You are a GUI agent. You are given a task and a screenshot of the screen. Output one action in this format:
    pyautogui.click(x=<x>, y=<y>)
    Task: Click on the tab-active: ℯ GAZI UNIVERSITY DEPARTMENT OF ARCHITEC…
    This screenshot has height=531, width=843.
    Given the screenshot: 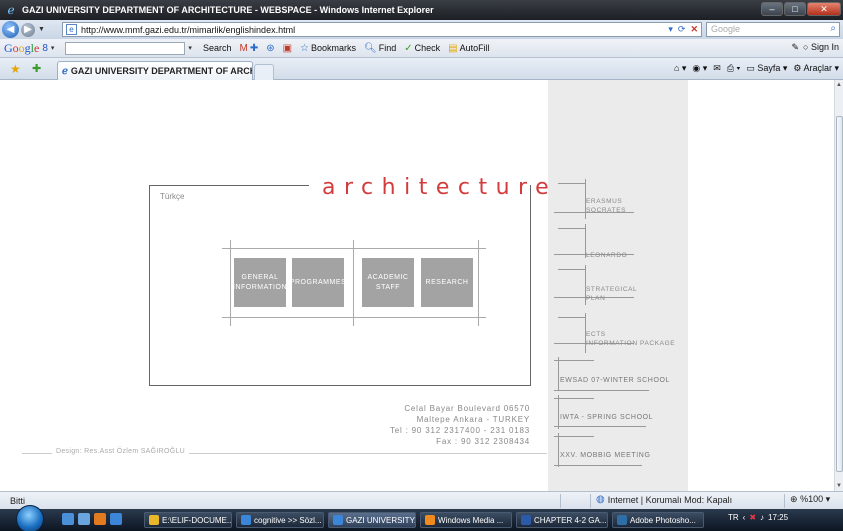 What is the action you would take?
    pyautogui.click(x=155, y=70)
    